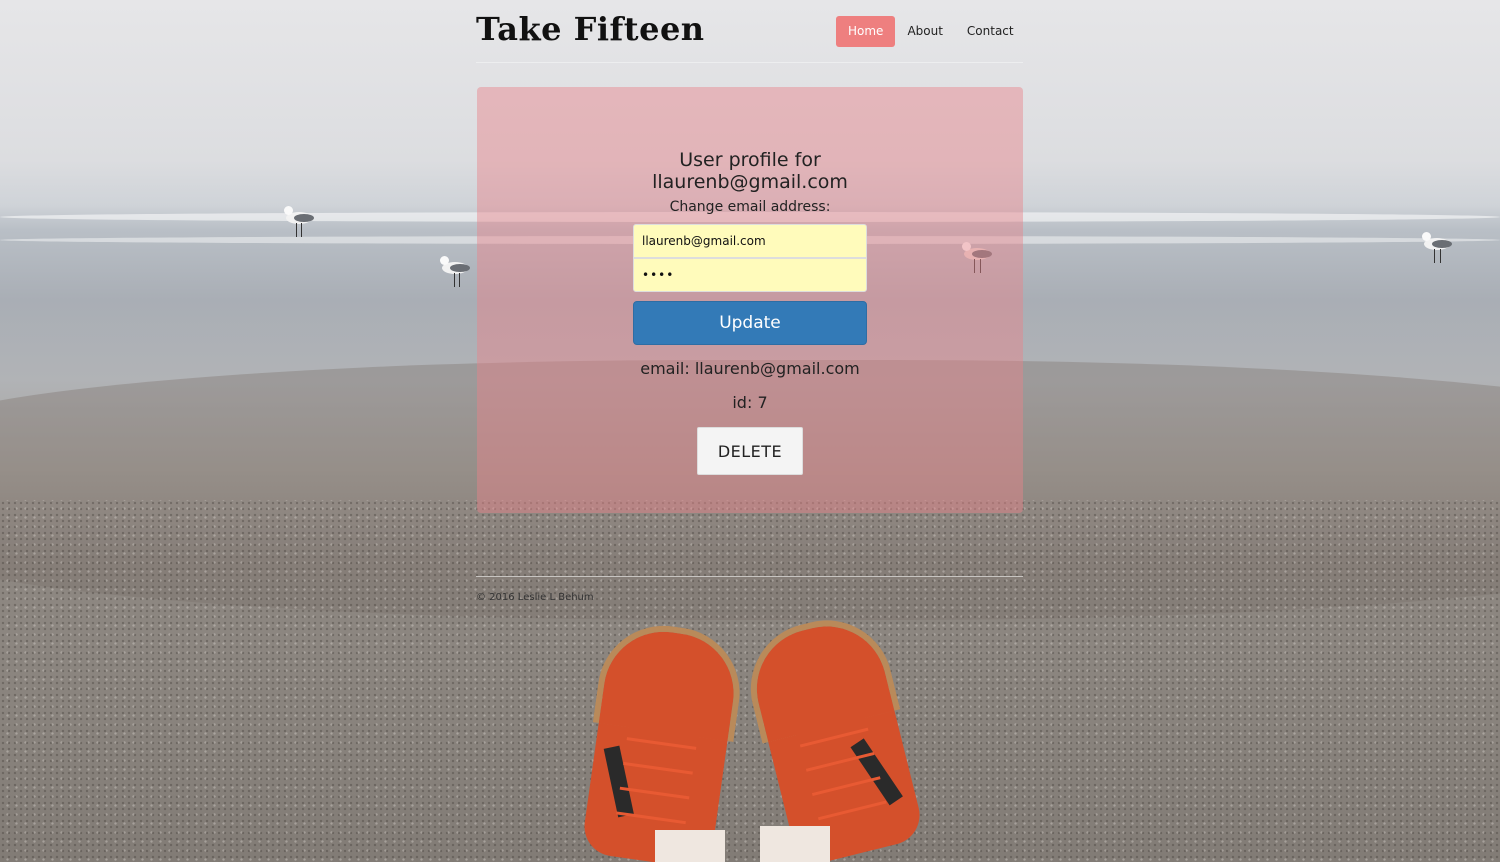 Image resolution: width=1500 pixels, height=862 pixels. What do you see at coordinates (990, 31) in the screenshot?
I see `nav-contact-link: Contact` at bounding box center [990, 31].